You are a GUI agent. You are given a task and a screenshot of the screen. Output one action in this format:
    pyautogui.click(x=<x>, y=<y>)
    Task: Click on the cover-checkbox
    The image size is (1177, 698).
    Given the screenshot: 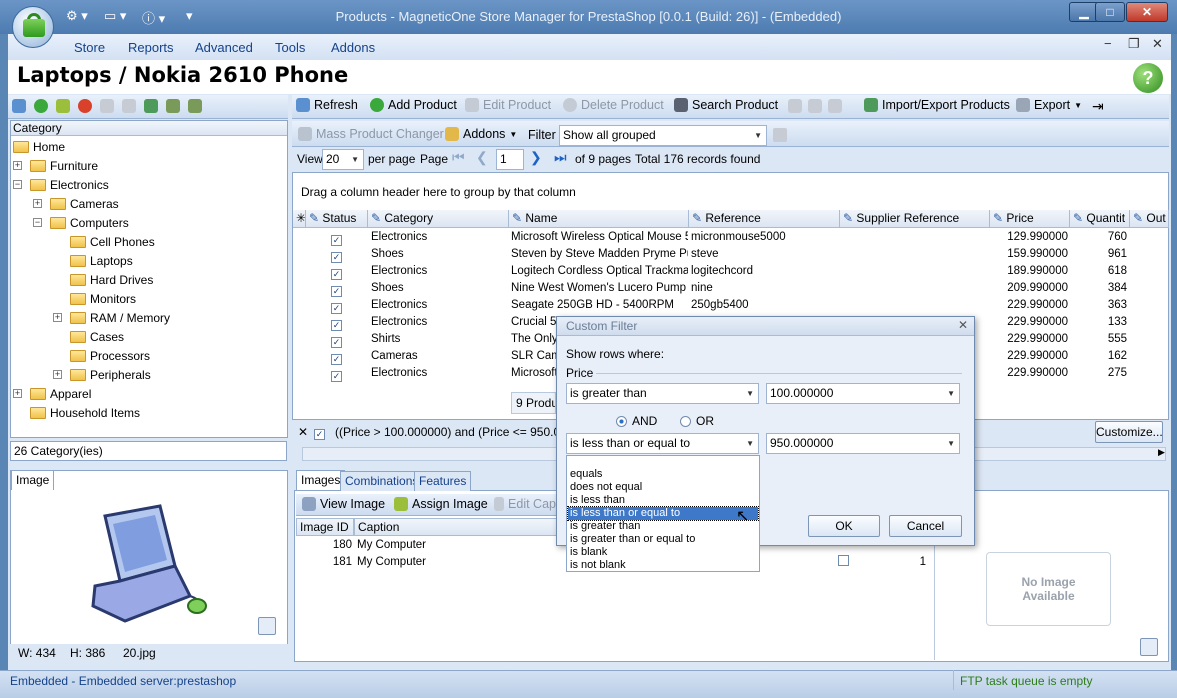 What is the action you would take?
    pyautogui.click(x=843, y=562)
    